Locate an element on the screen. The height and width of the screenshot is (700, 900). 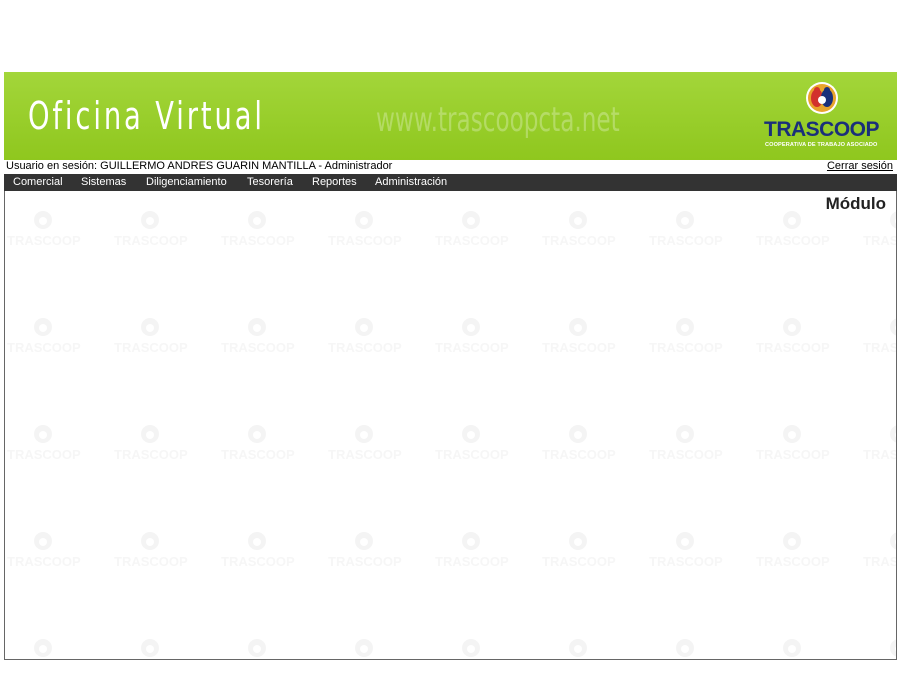
menu-item-administracion: Administración is located at coordinates (411, 182).